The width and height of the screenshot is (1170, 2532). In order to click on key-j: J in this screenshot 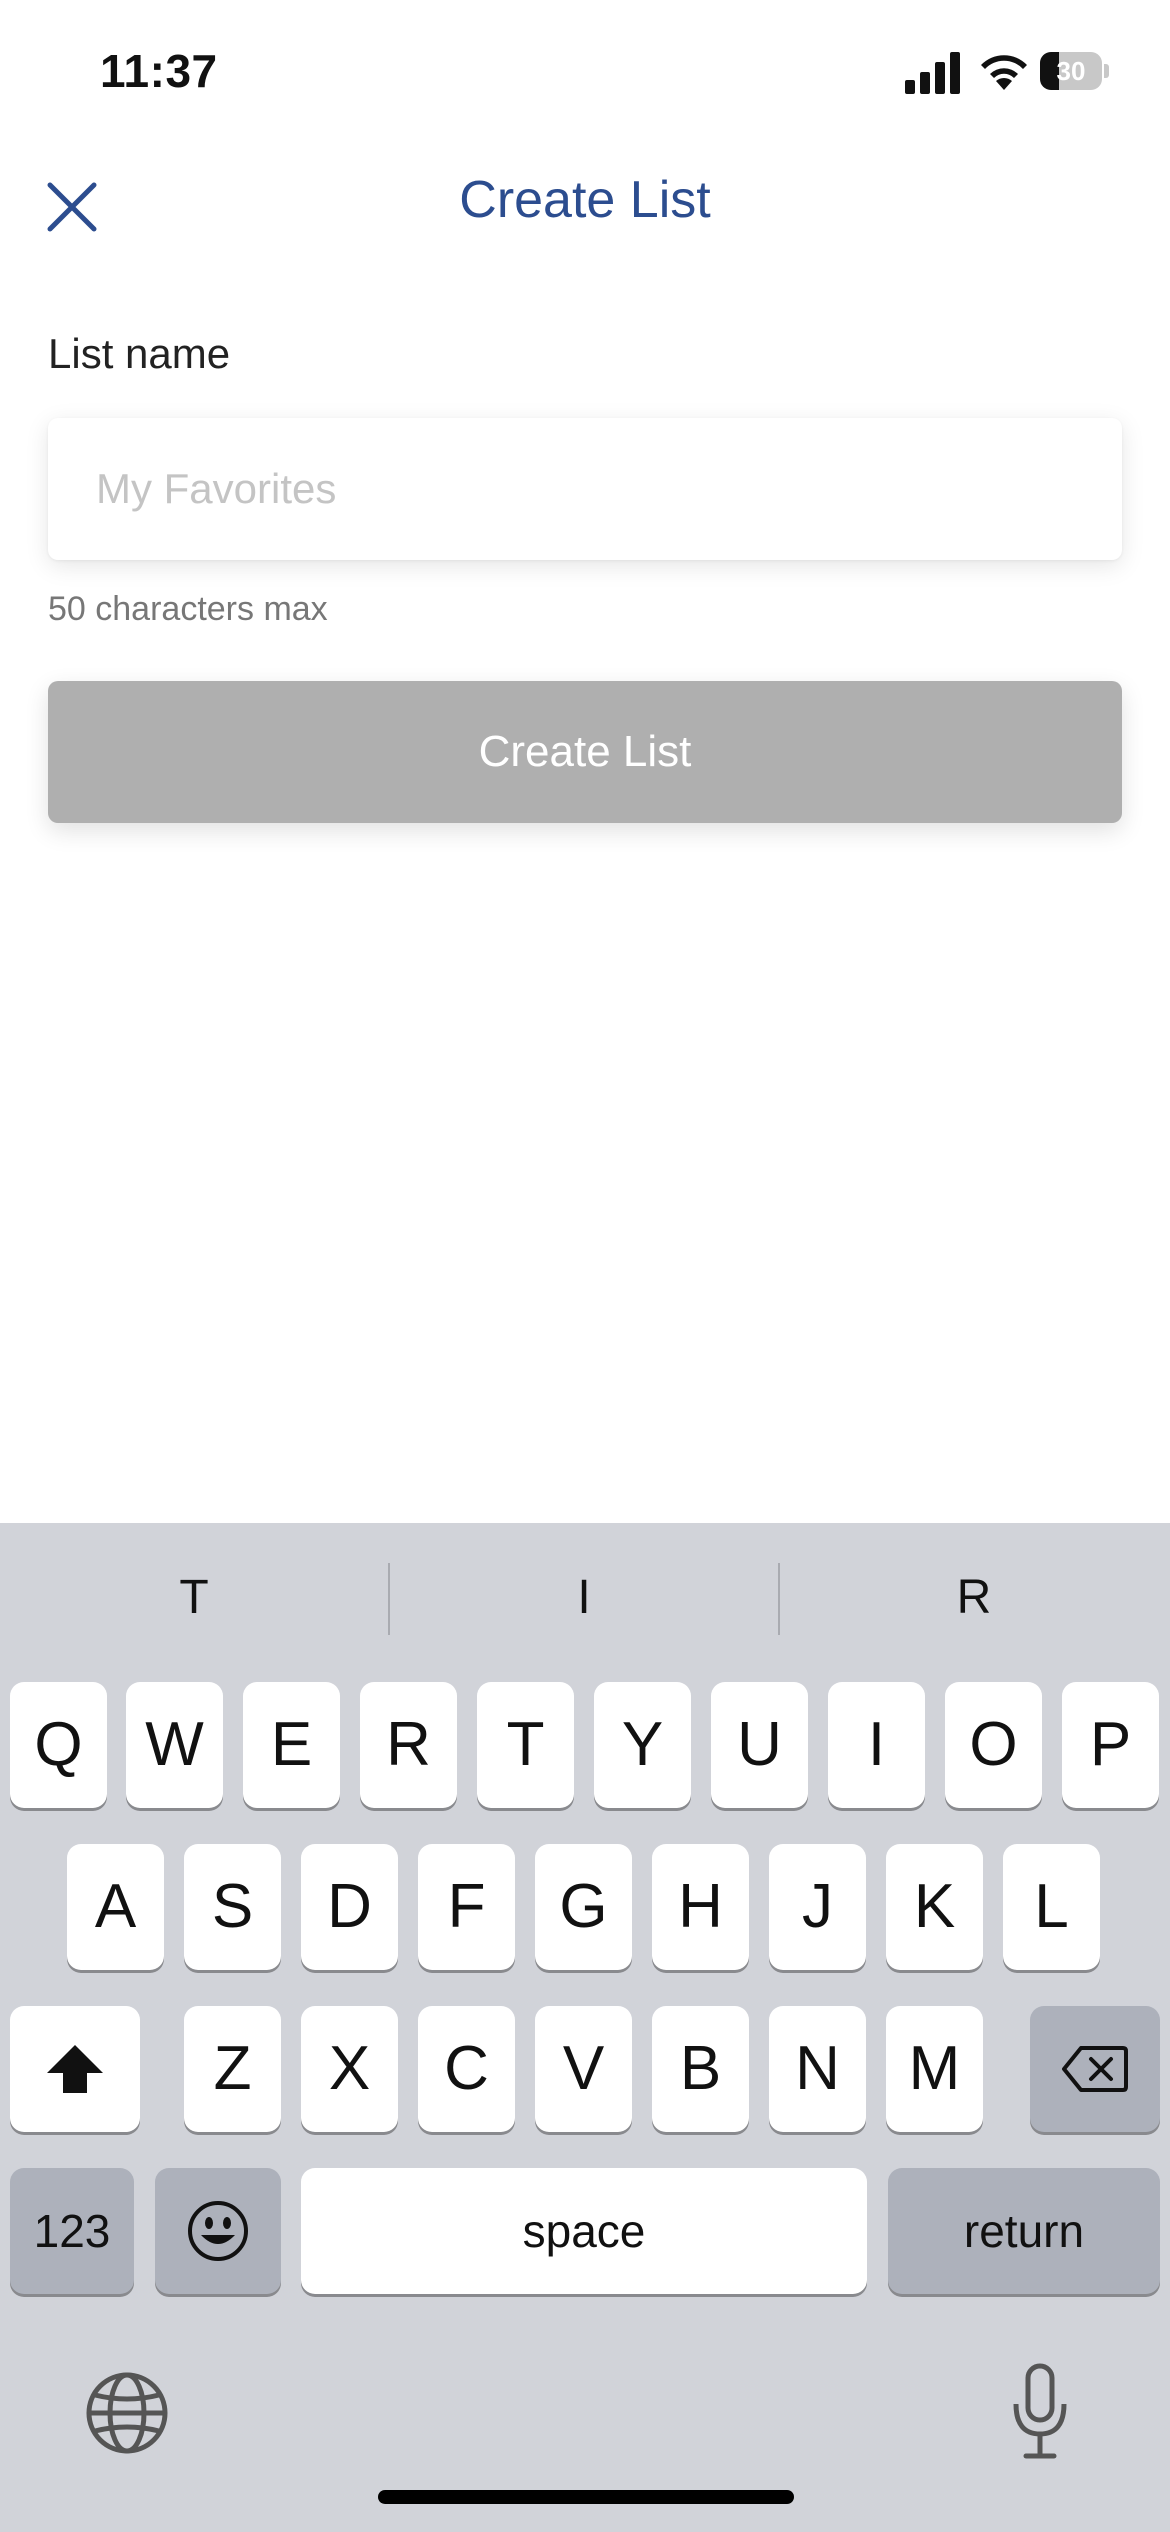, I will do `click(817, 1907)`.